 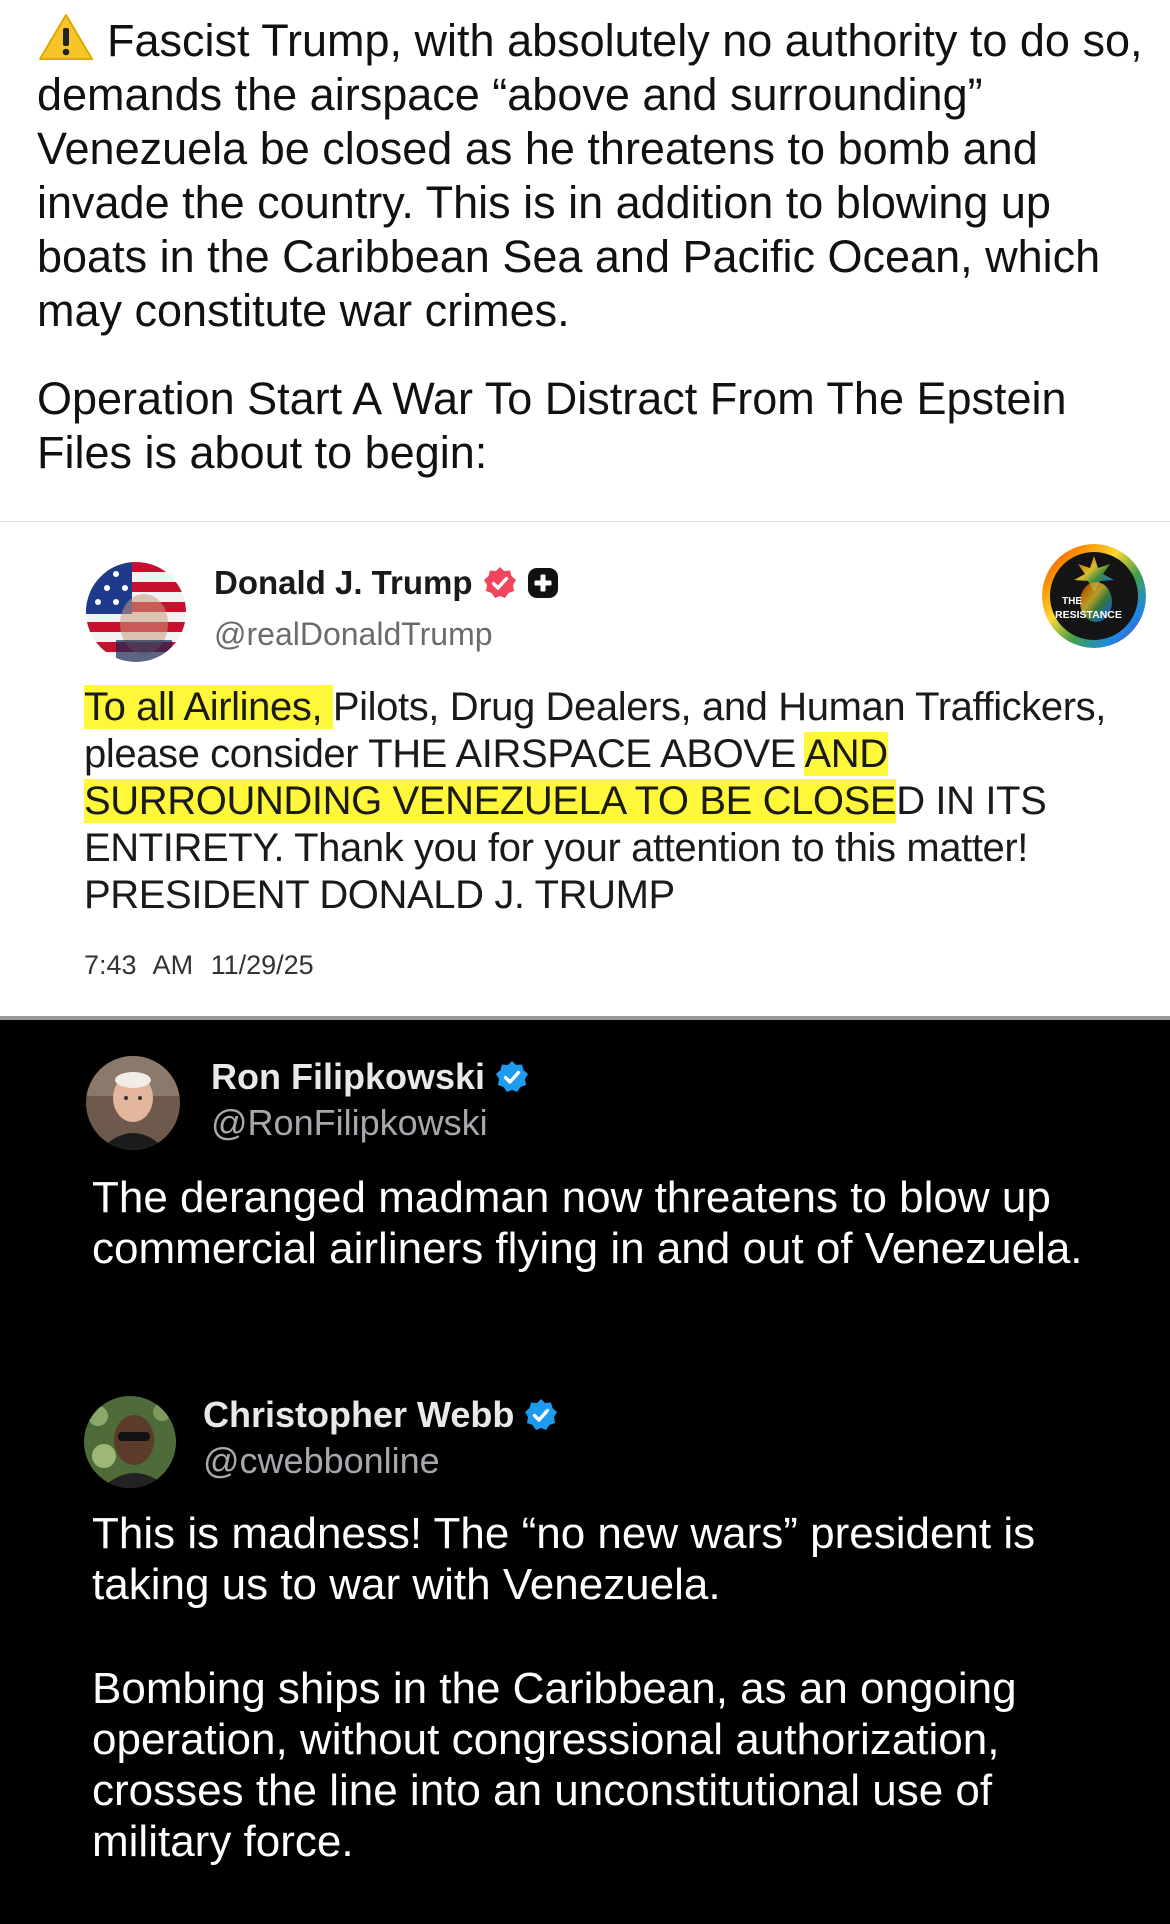 I want to click on ron-avatar, so click(x=133, y=1103).